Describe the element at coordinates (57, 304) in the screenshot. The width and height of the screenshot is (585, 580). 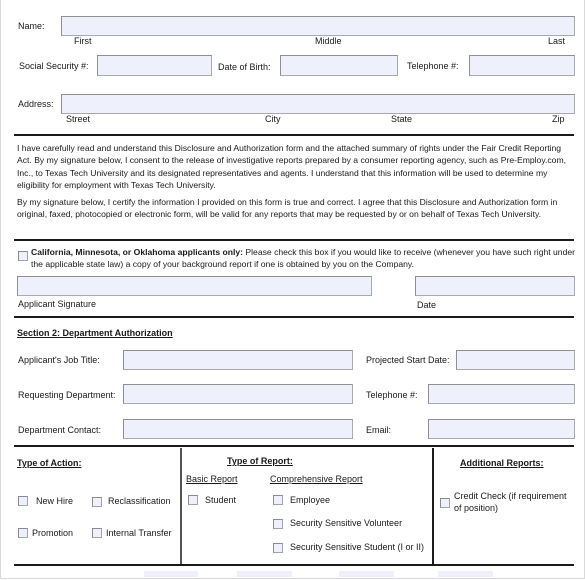
I see `applicant-signature-label: Applicant Signature` at that location.